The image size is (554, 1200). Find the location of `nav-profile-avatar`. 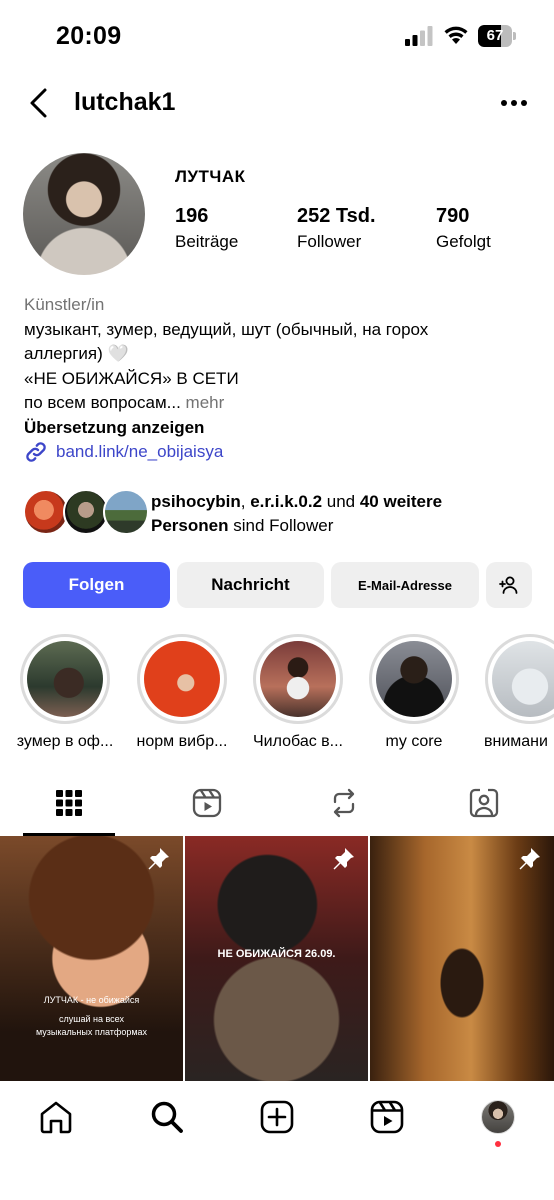

nav-profile-avatar is located at coordinates (498, 1117).